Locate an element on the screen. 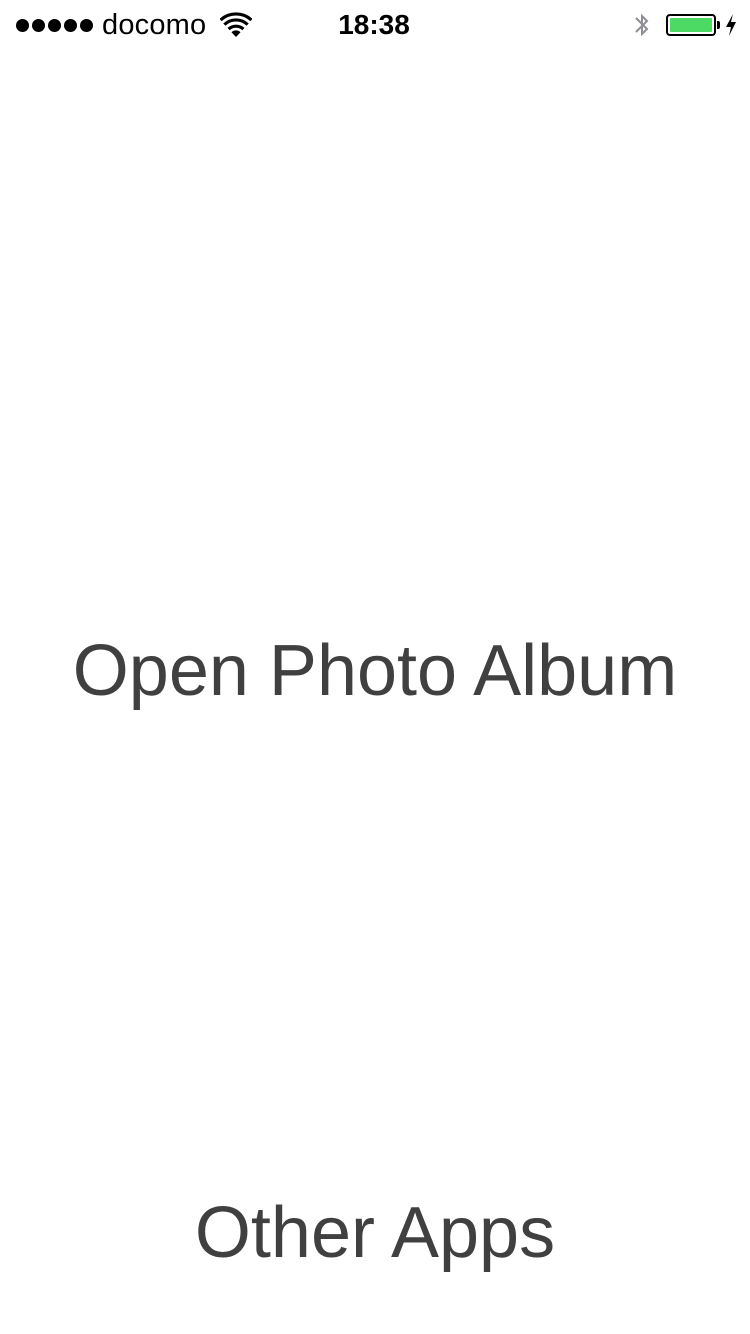 The height and width of the screenshot is (1334, 750). battery-cap is located at coordinates (718, 25).